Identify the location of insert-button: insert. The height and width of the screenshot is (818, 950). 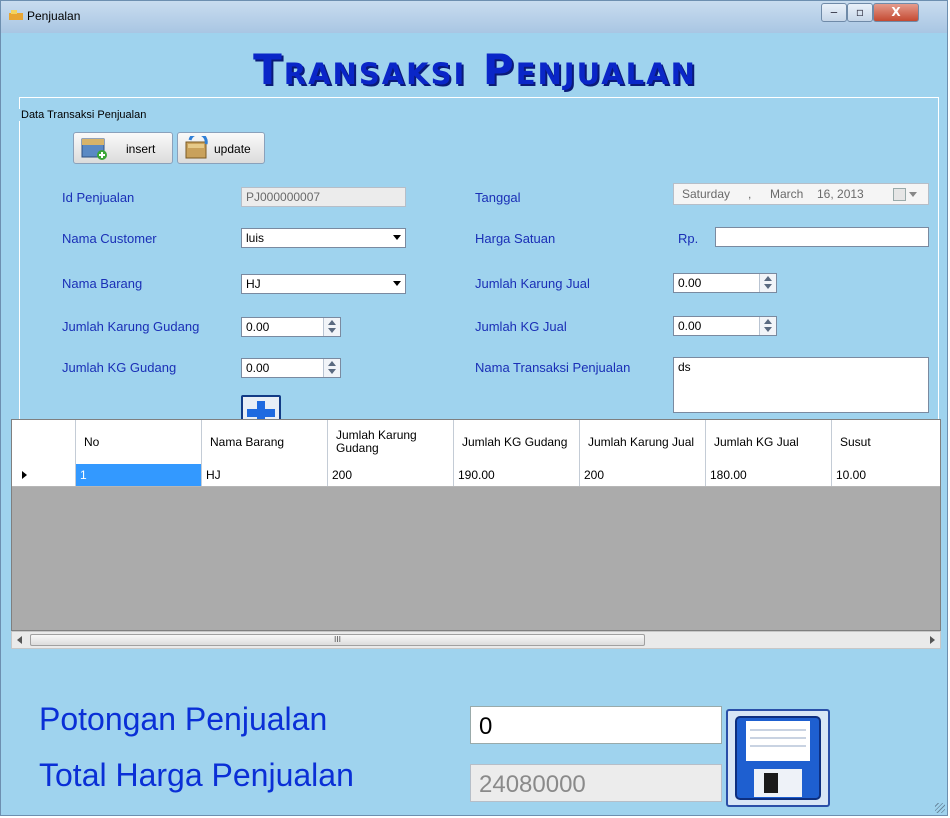
(123, 148).